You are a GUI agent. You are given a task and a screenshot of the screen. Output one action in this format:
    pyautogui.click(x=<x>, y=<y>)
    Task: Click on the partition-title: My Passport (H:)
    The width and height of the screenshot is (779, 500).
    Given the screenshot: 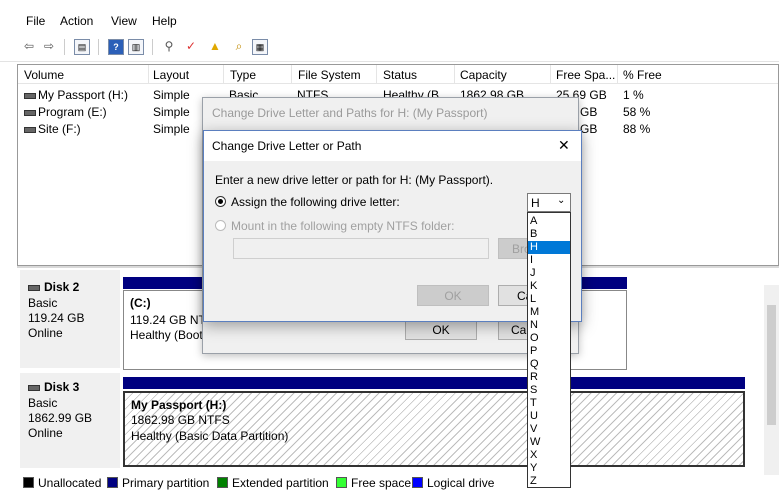 What is the action you would take?
    pyautogui.click(x=179, y=405)
    